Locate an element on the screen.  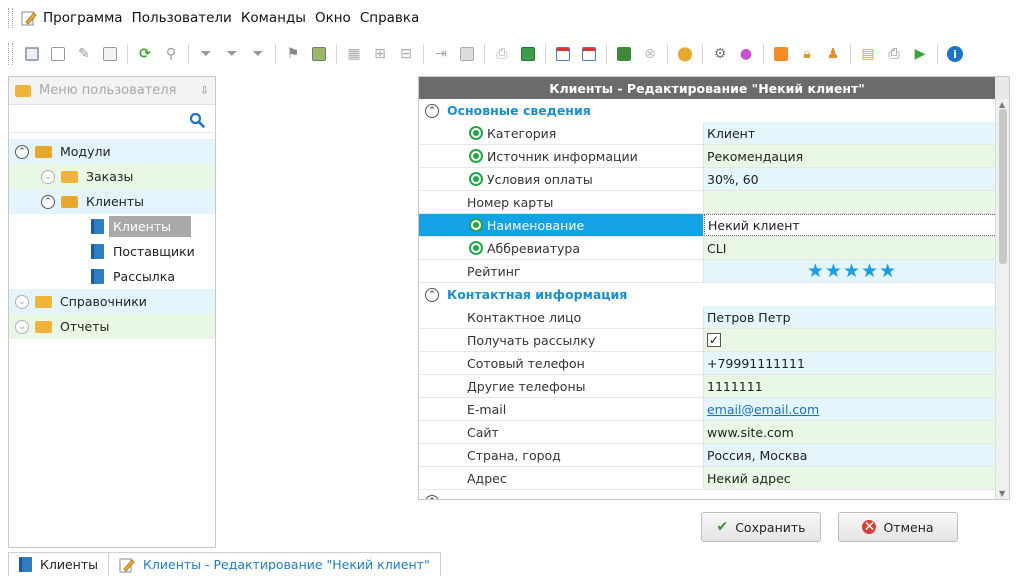
tab-clients: Клиенты is located at coordinates (59, 564).